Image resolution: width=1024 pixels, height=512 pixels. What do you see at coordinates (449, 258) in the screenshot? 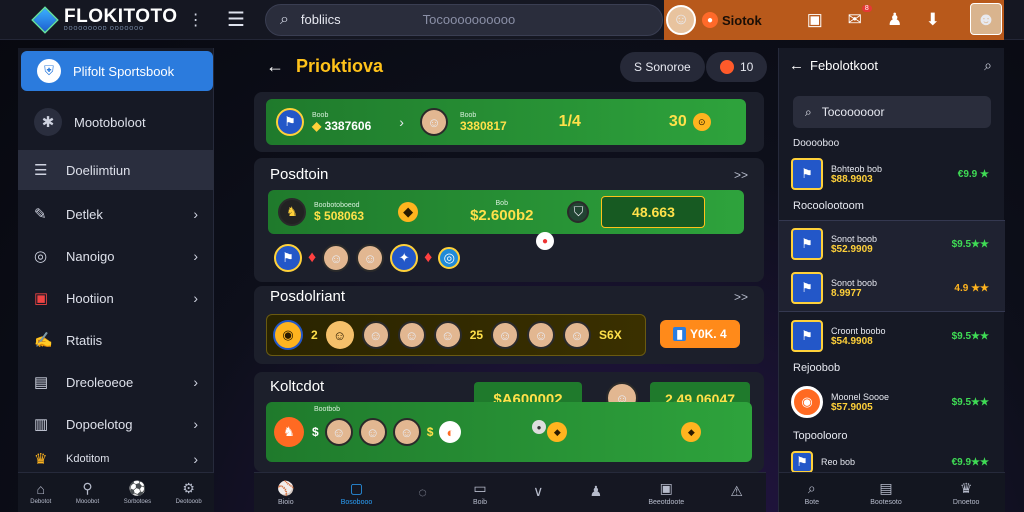
I see `globe-icon: ◎` at bounding box center [449, 258].